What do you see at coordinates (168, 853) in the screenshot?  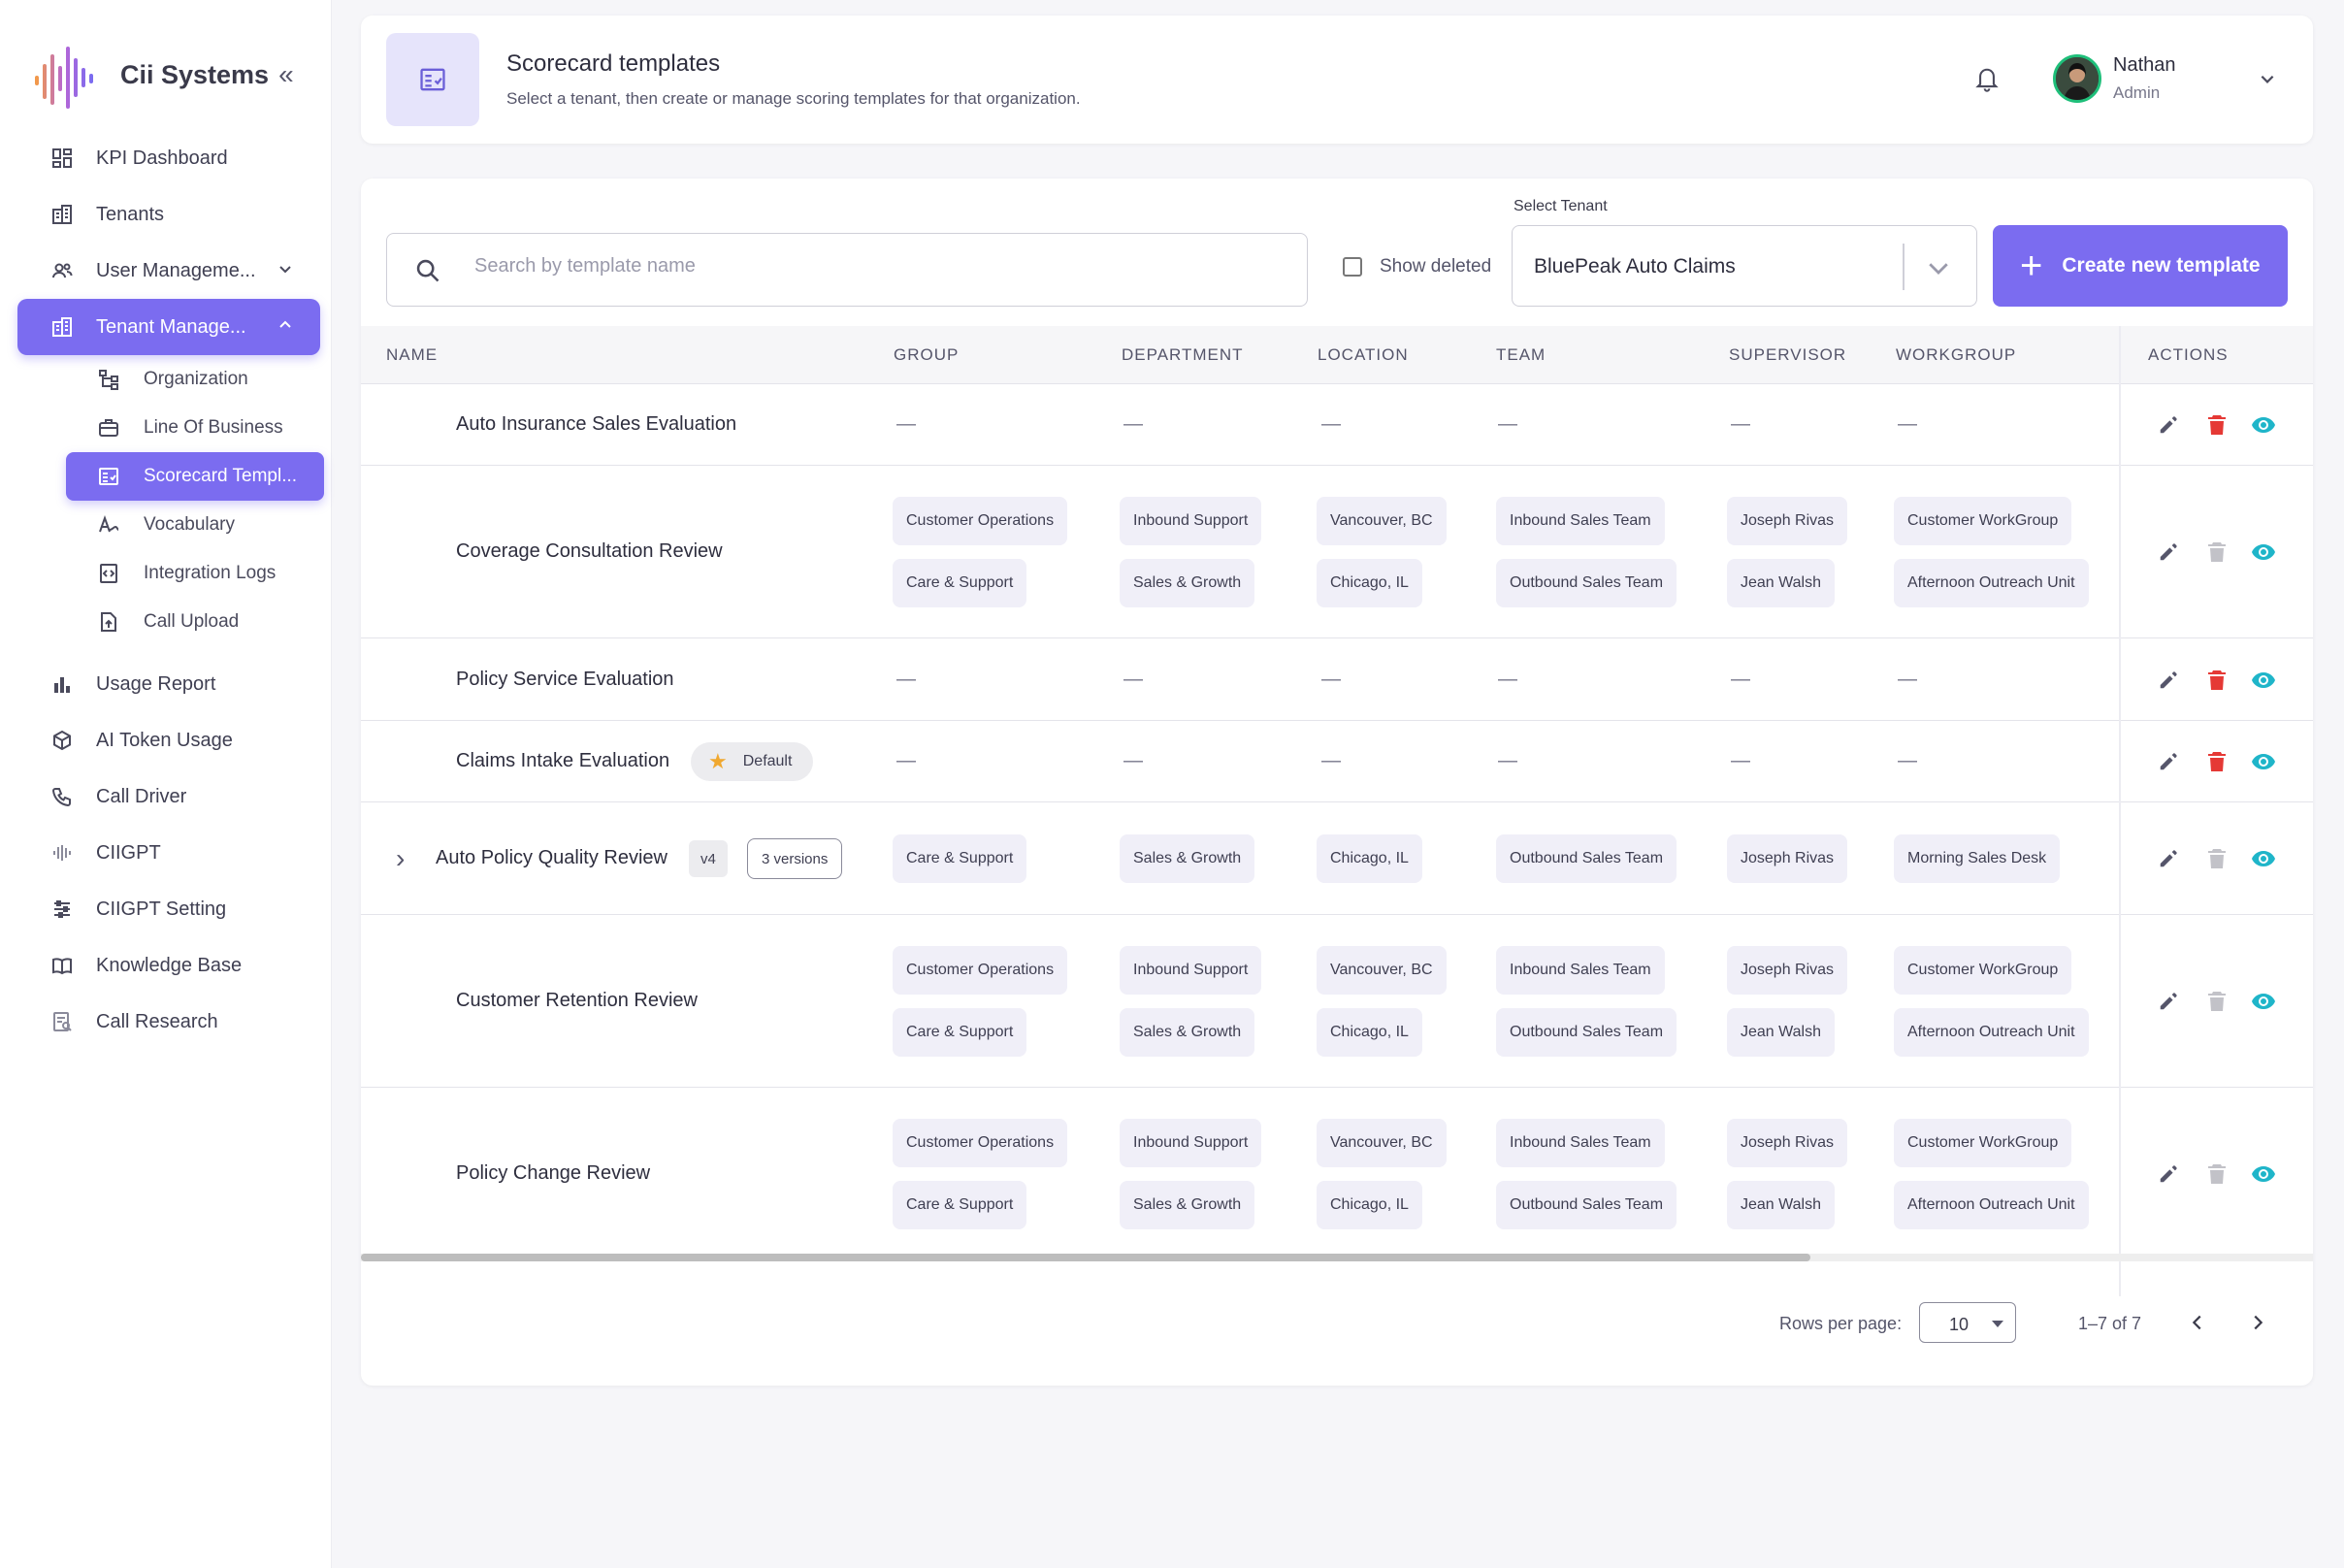 I see `sidebar-item-ciigpt: CIIGPT` at bounding box center [168, 853].